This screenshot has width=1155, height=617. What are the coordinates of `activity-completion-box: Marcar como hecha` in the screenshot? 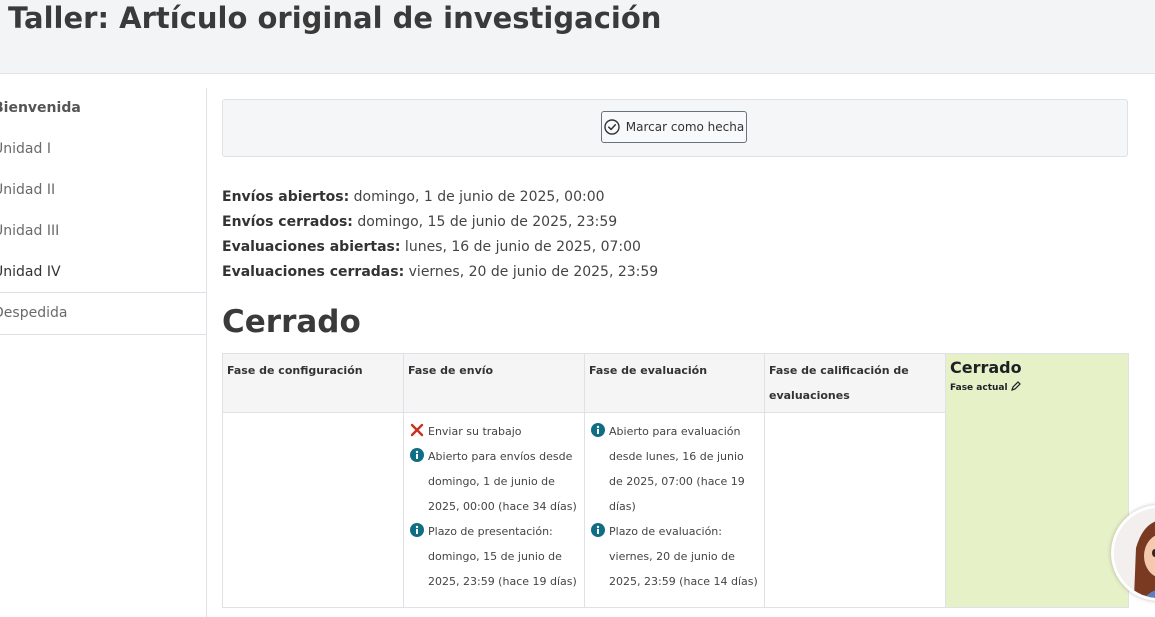 It's located at (675, 128).